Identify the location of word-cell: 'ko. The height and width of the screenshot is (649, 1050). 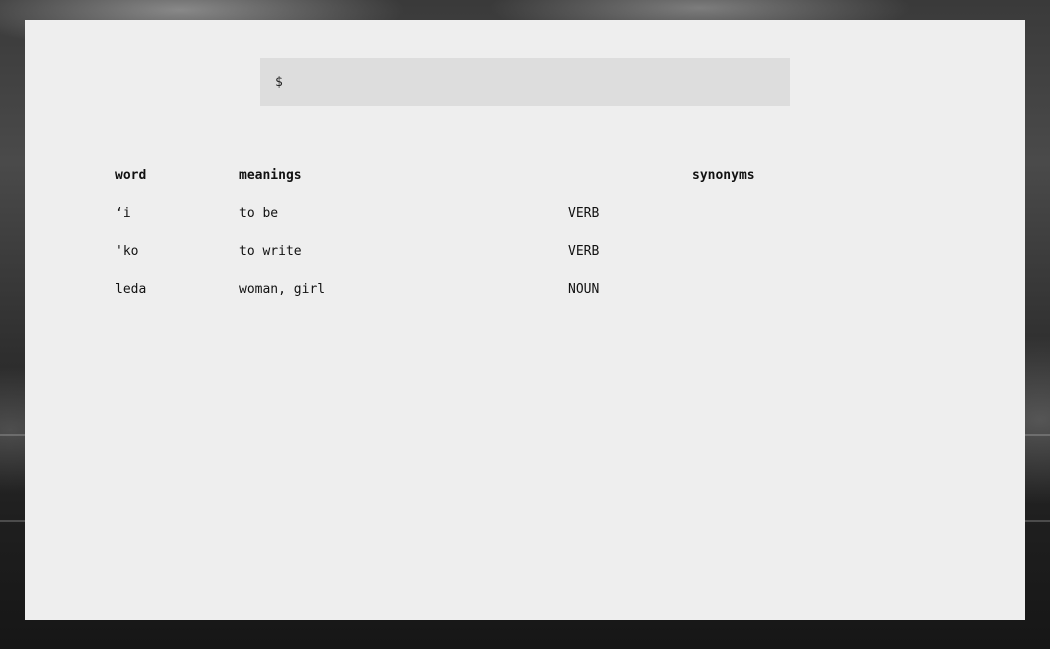
(127, 251).